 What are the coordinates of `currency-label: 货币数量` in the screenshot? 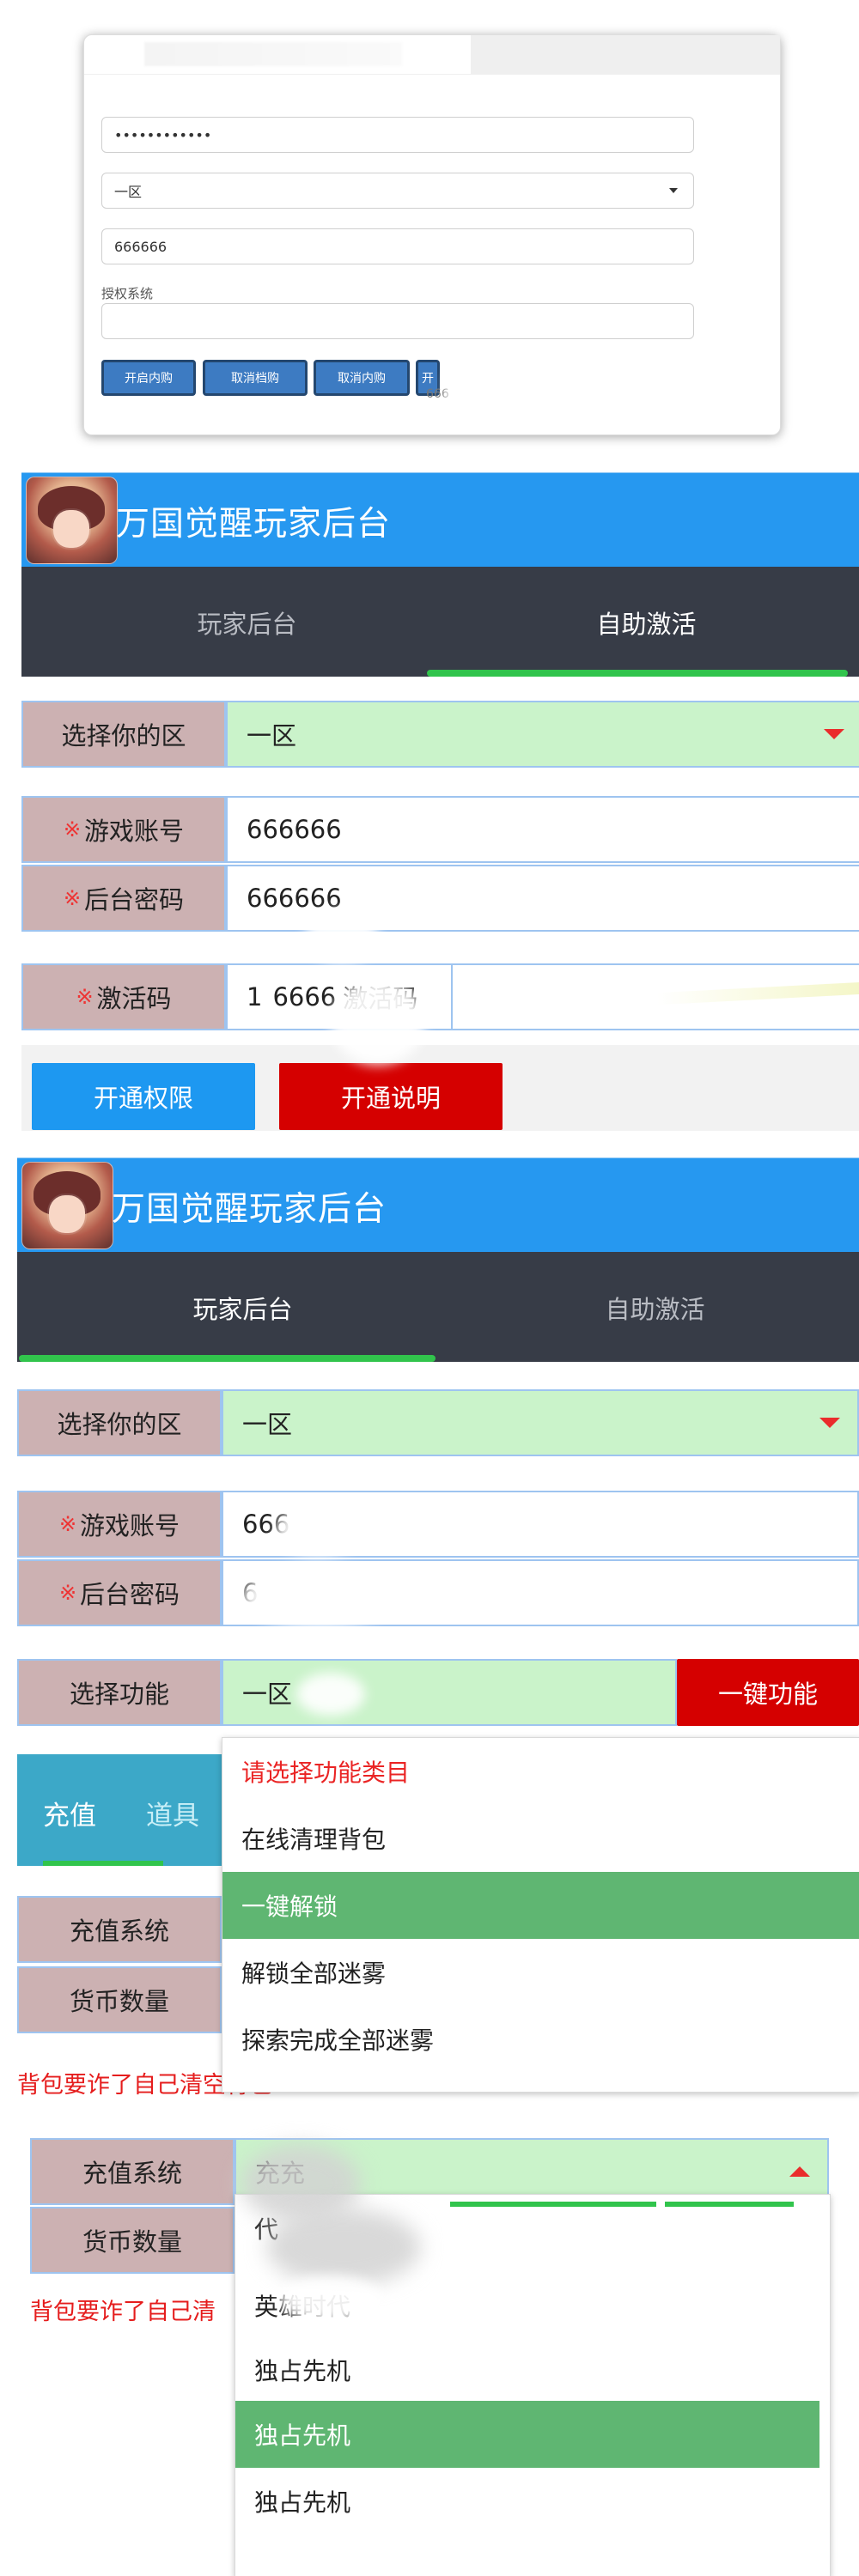 It's located at (119, 1999).